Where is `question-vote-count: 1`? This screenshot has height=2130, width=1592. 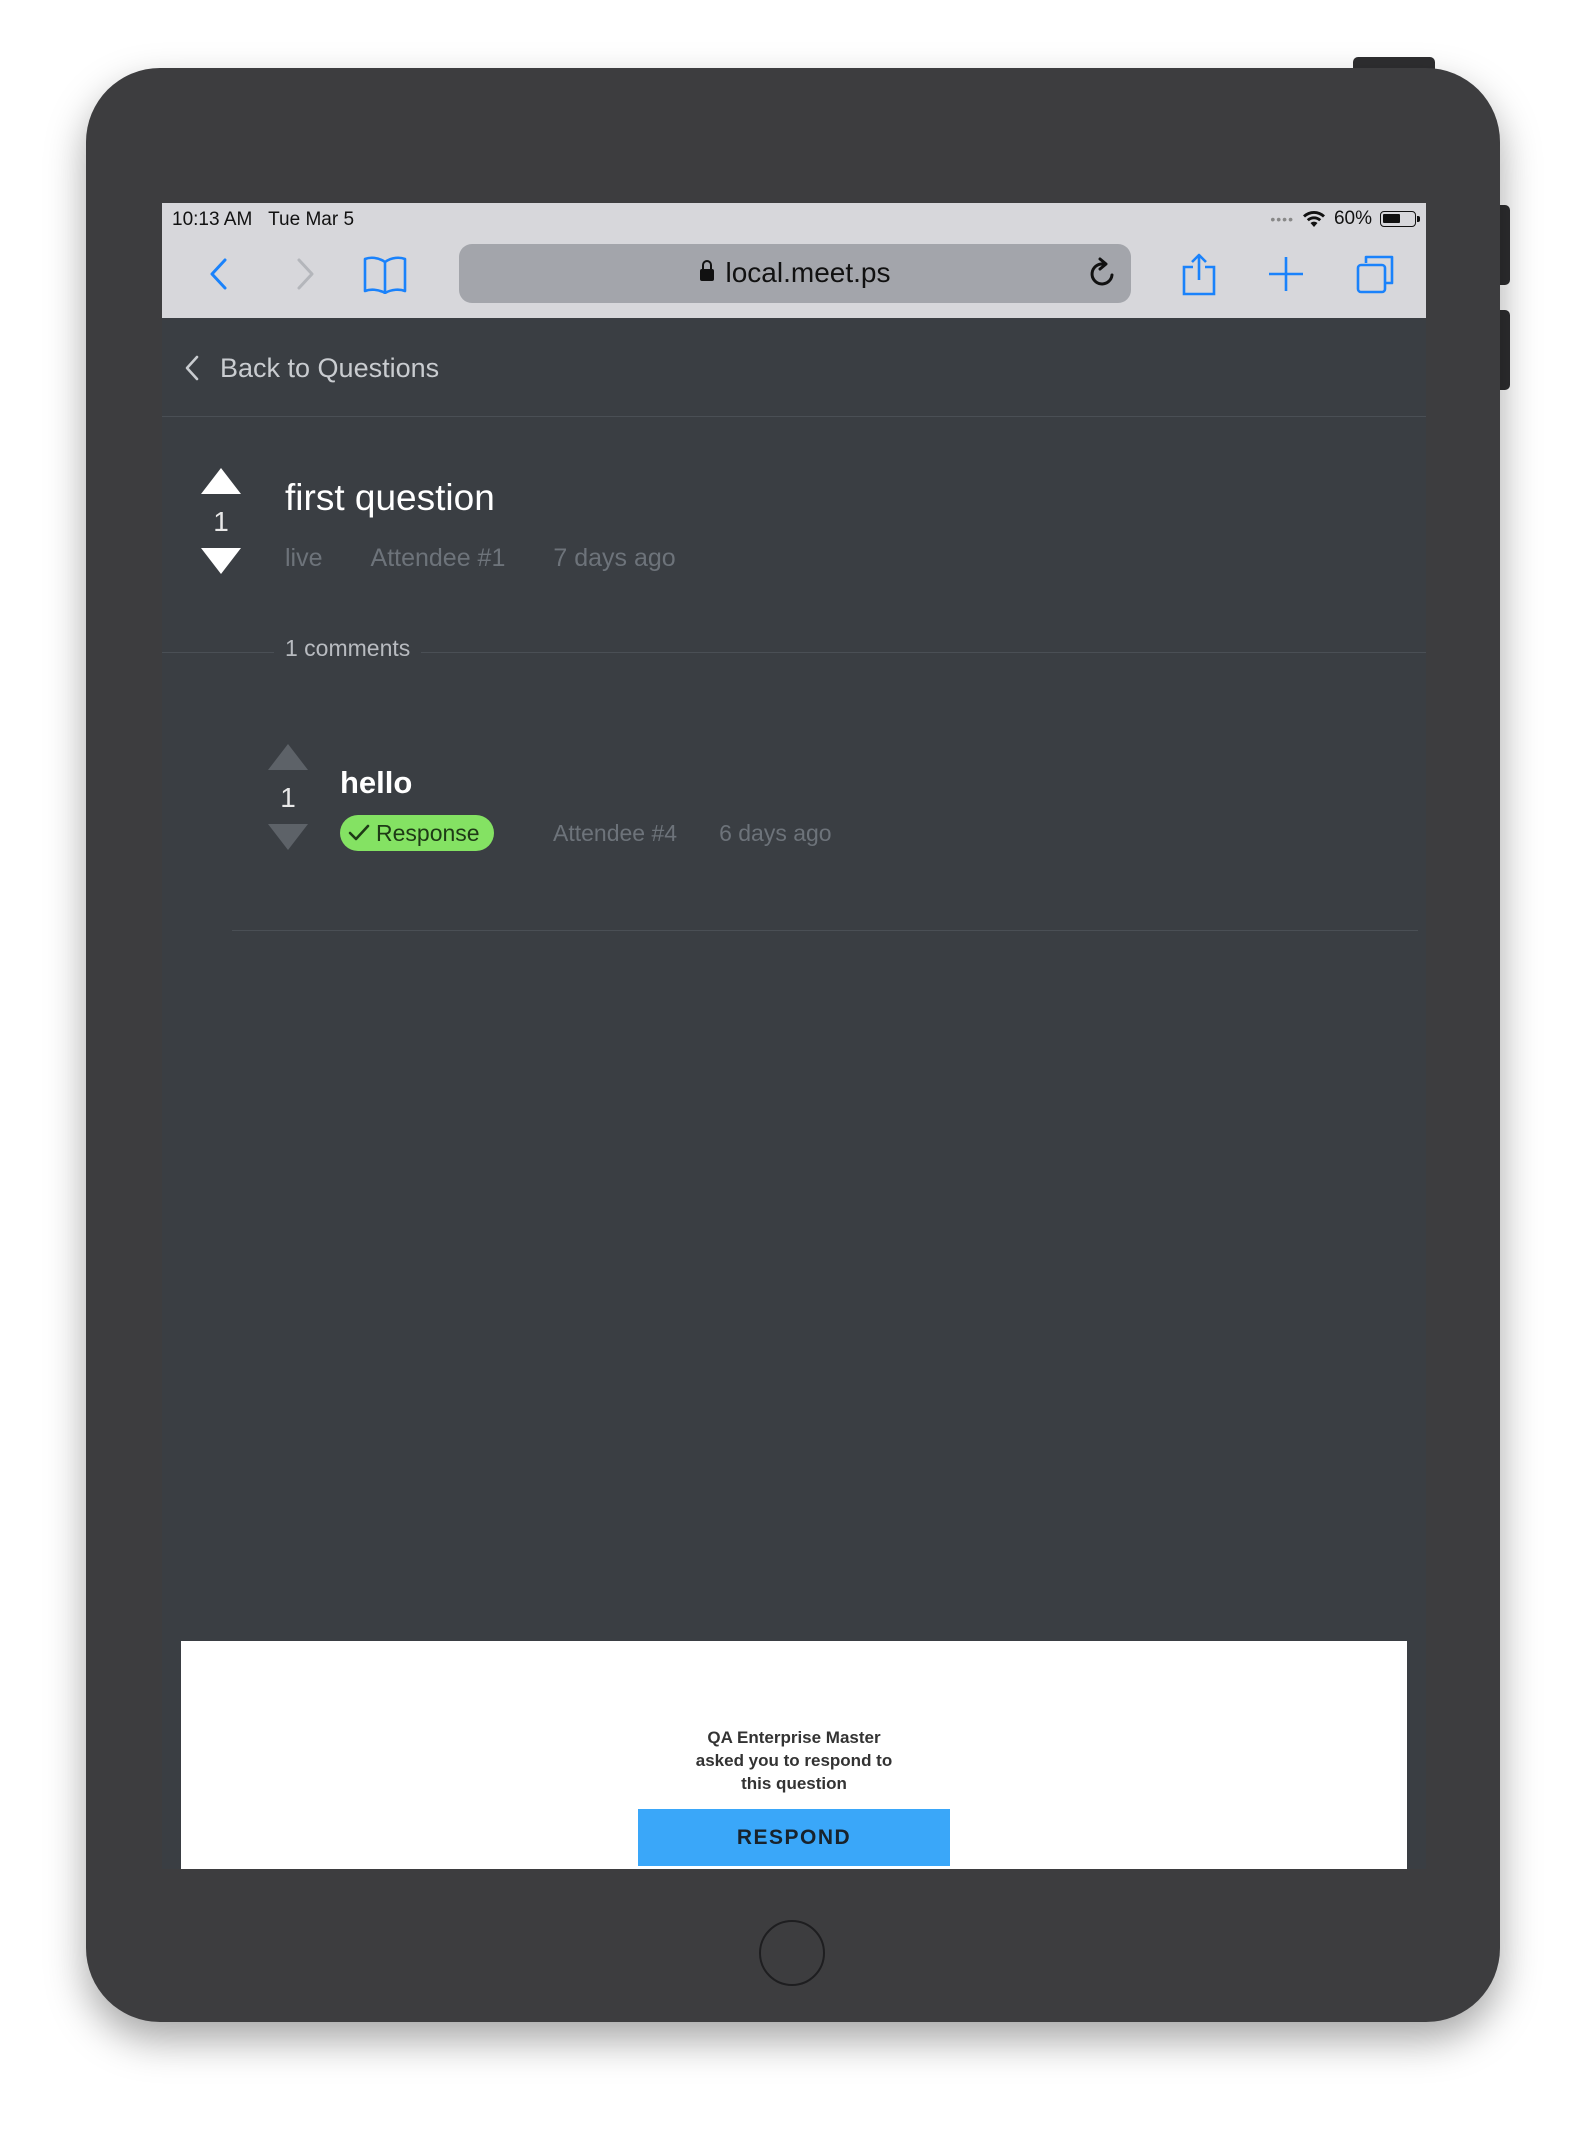 question-vote-count: 1 is located at coordinates (221, 521).